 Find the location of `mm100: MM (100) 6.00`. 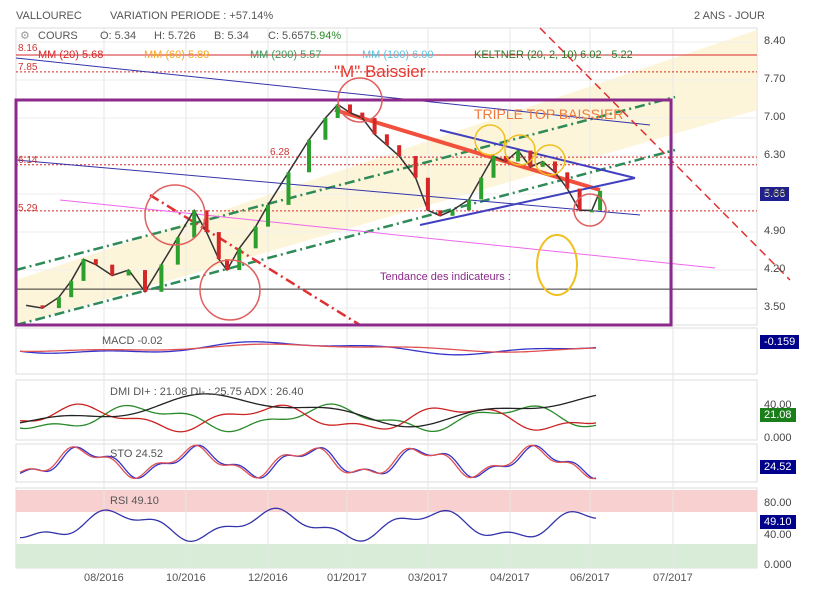

mm100: MM (100) 6.00 is located at coordinates (398, 55).